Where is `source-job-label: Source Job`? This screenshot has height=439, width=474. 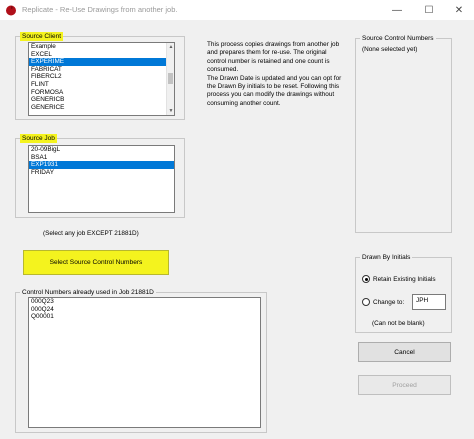
source-job-label: Source Job is located at coordinates (38, 138).